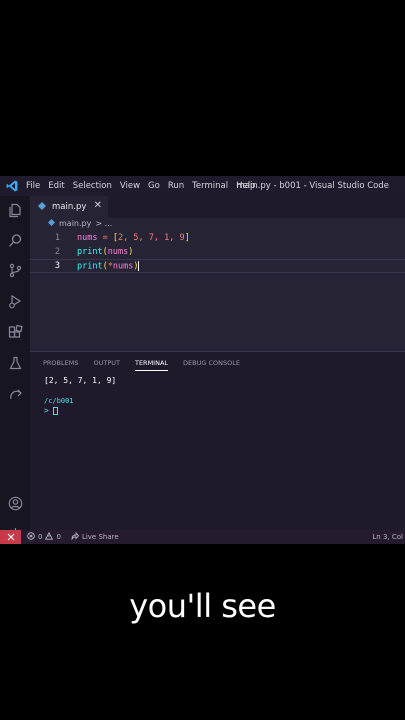 This screenshot has width=405, height=720. What do you see at coordinates (15, 503) in the screenshot?
I see `account-icon` at bounding box center [15, 503].